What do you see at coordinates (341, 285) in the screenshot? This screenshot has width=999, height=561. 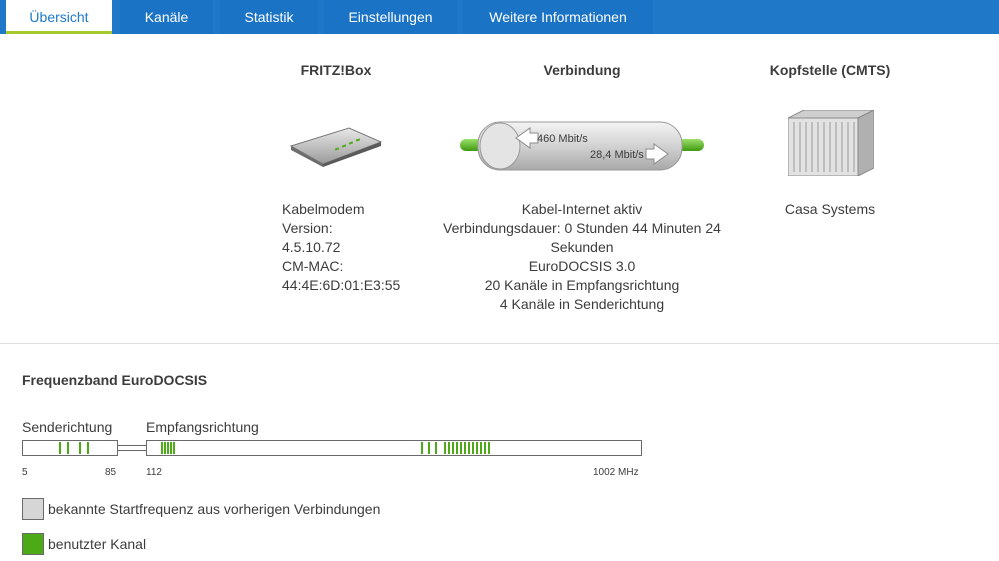 I see `fritzbox-info-line: 44:4E:6D:01:E3:55` at bounding box center [341, 285].